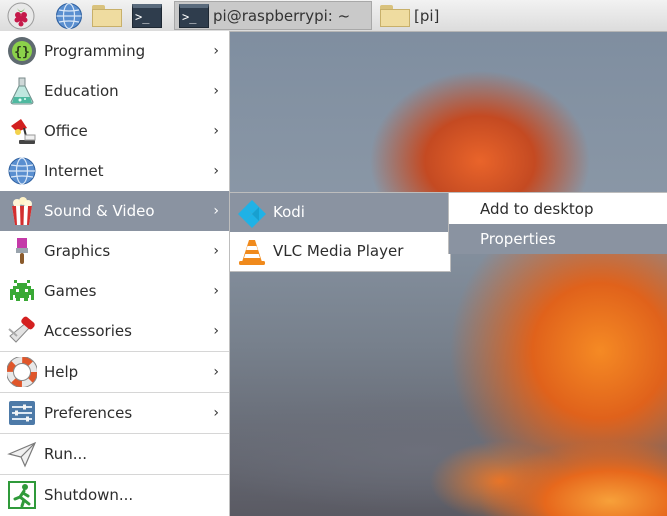 The image size is (667, 516). I want to click on add-to-desktop-option: Add to desktop, so click(558, 209).